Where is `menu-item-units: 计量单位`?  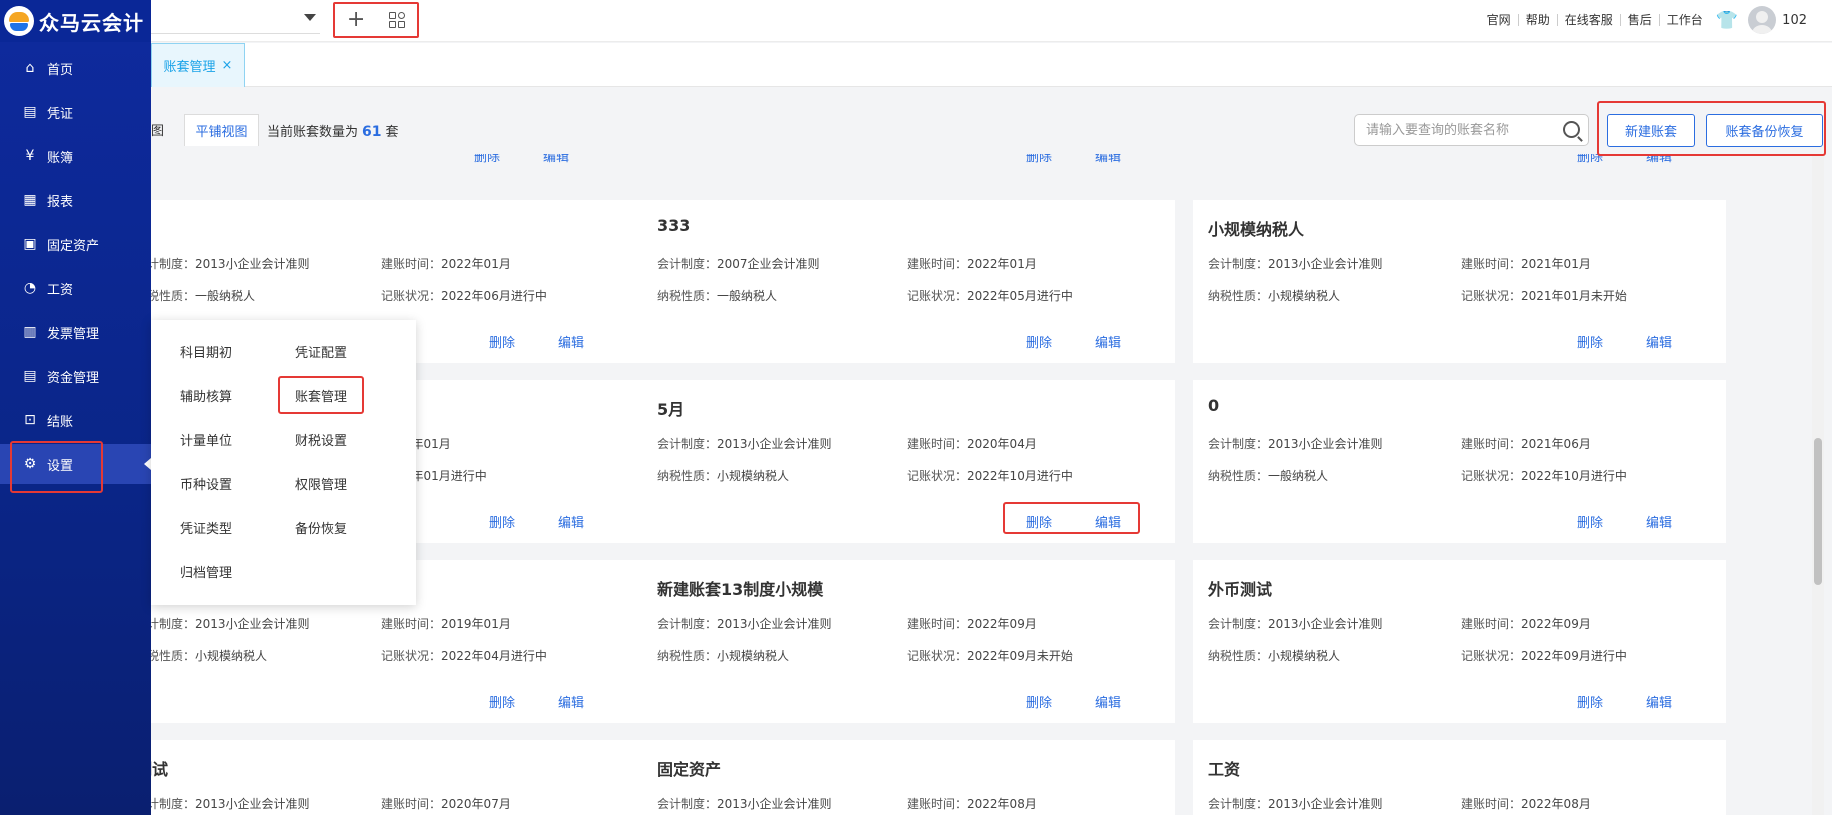
menu-item-units: 计量单位 is located at coordinates (206, 439).